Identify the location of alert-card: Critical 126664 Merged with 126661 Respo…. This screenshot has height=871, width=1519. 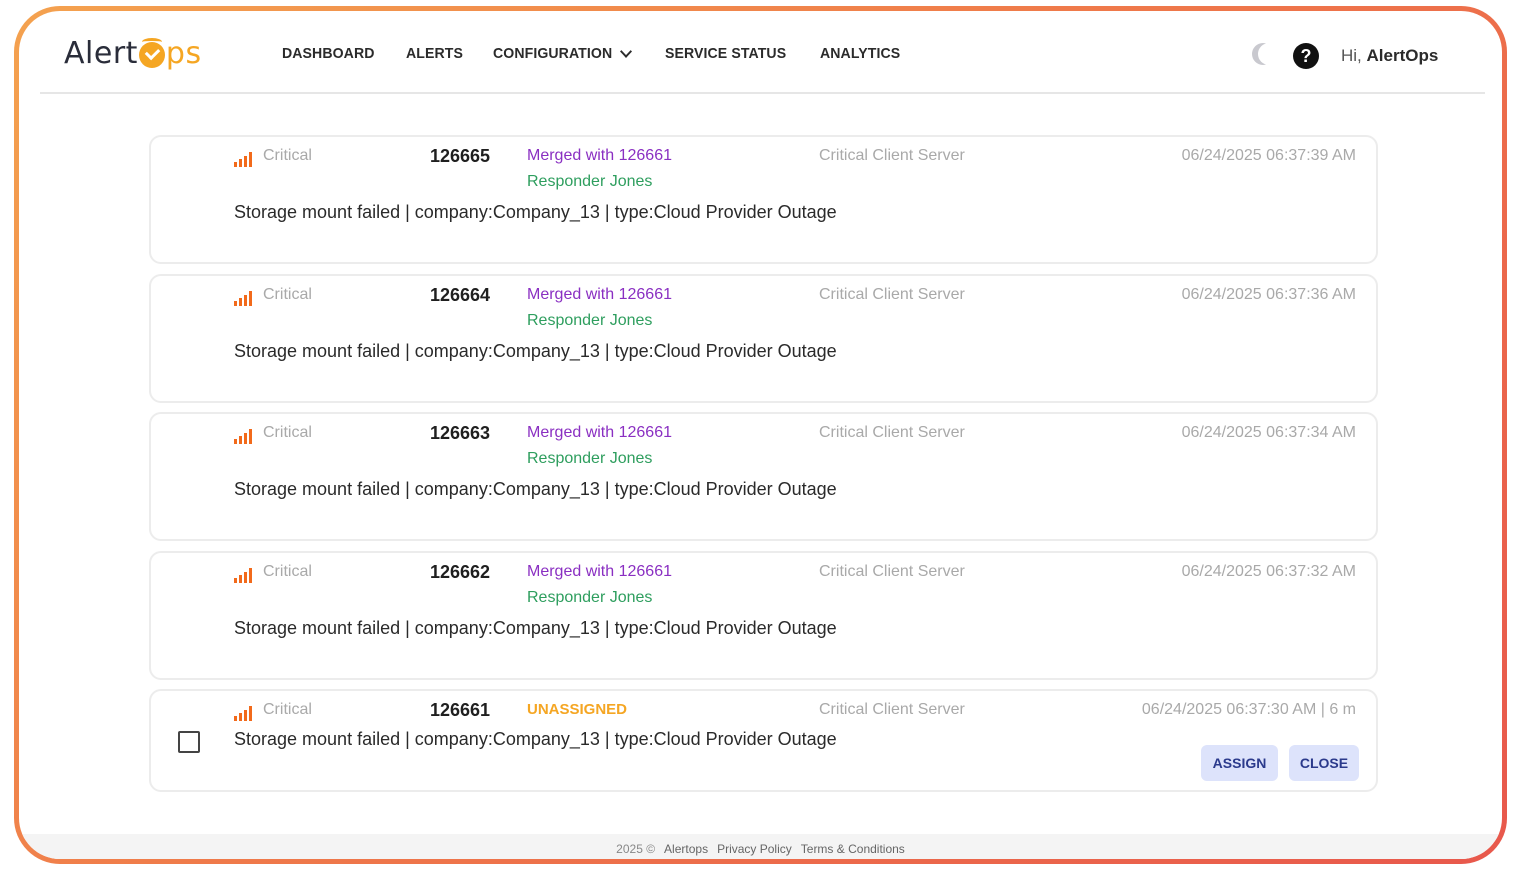
(763, 338).